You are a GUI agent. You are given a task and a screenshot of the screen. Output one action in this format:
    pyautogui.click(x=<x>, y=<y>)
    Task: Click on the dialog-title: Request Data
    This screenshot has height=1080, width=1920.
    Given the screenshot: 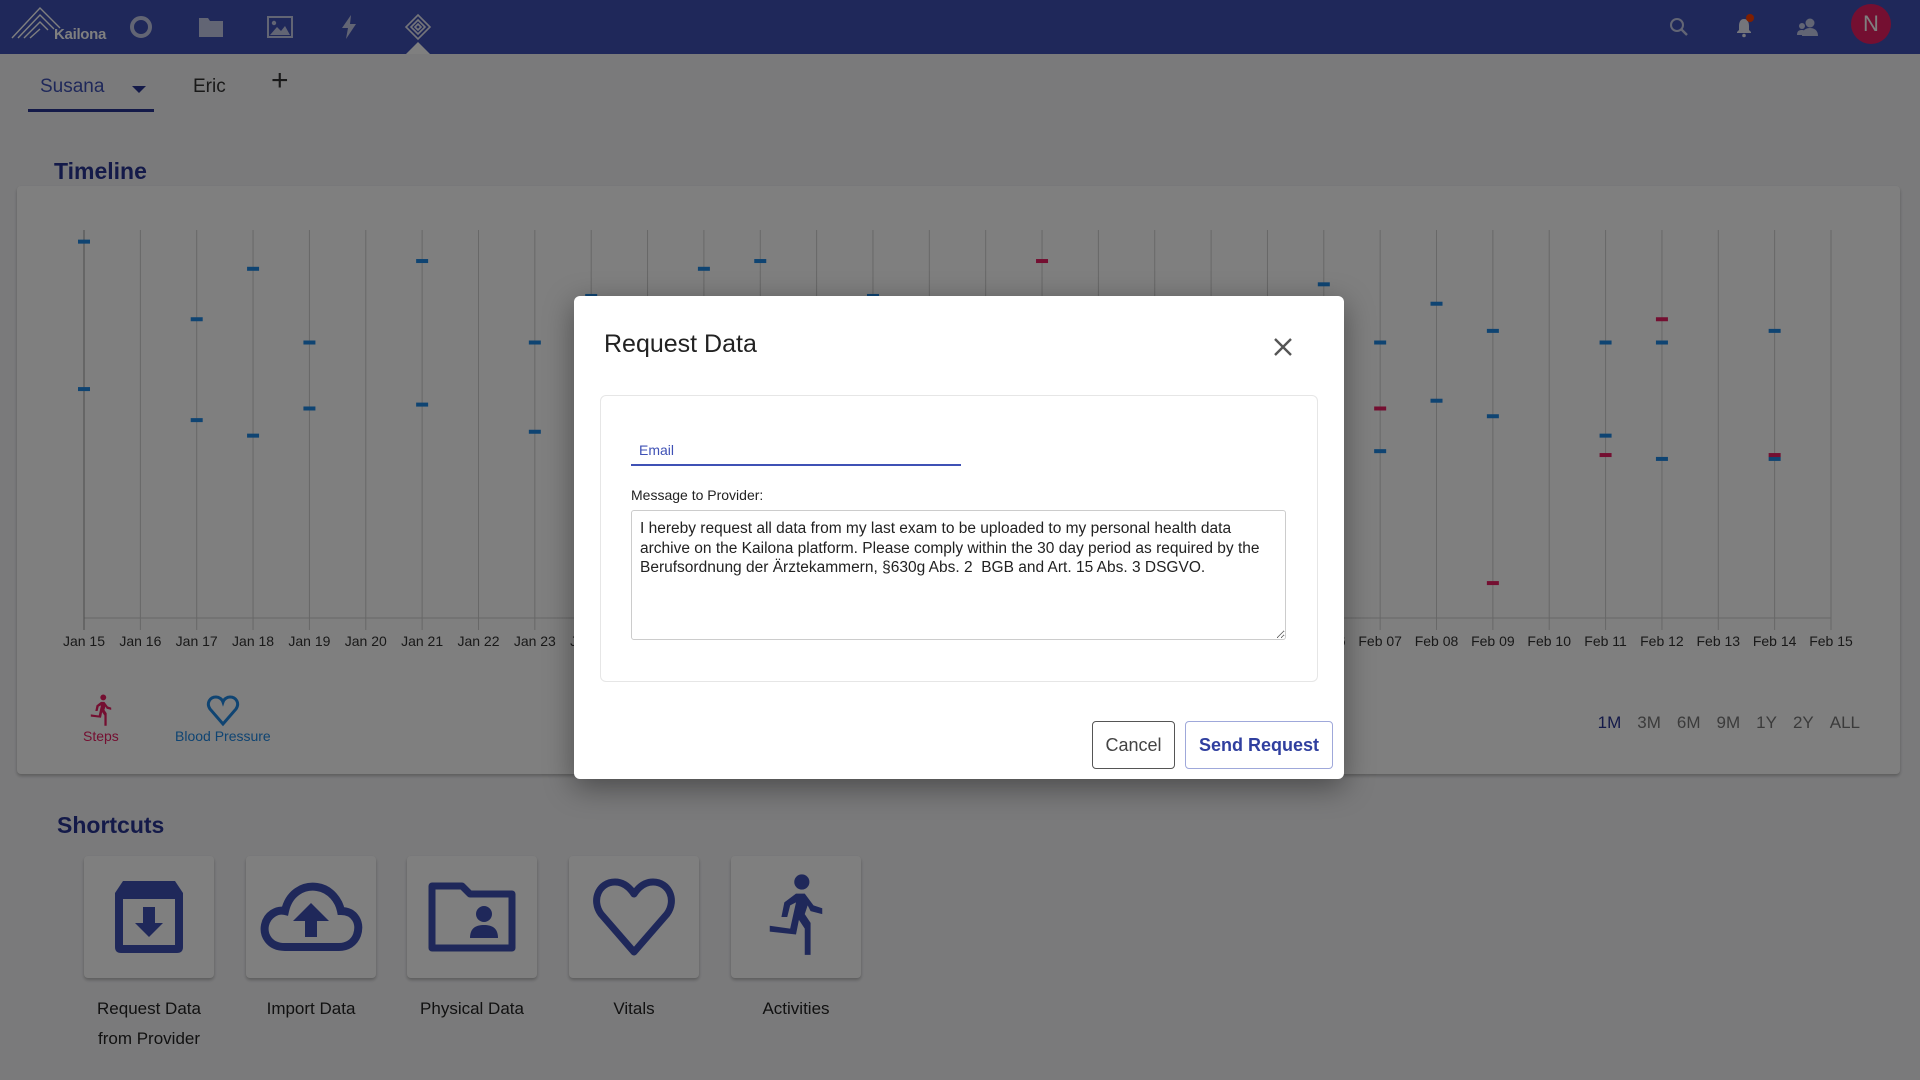 What is the action you would take?
    pyautogui.click(x=680, y=344)
    